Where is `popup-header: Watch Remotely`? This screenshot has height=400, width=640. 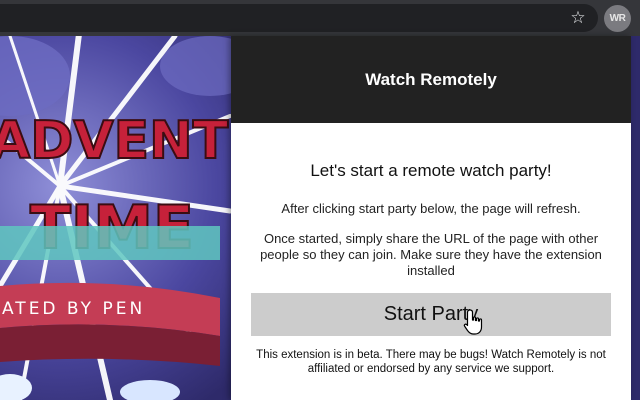 popup-header: Watch Remotely is located at coordinates (431, 79).